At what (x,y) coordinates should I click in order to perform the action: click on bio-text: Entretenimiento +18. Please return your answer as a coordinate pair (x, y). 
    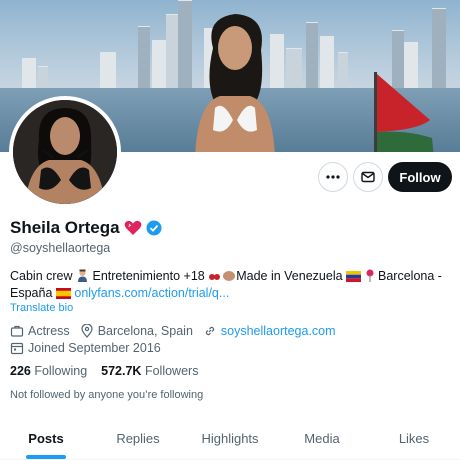
    Looking at the image, I should click on (148, 276).